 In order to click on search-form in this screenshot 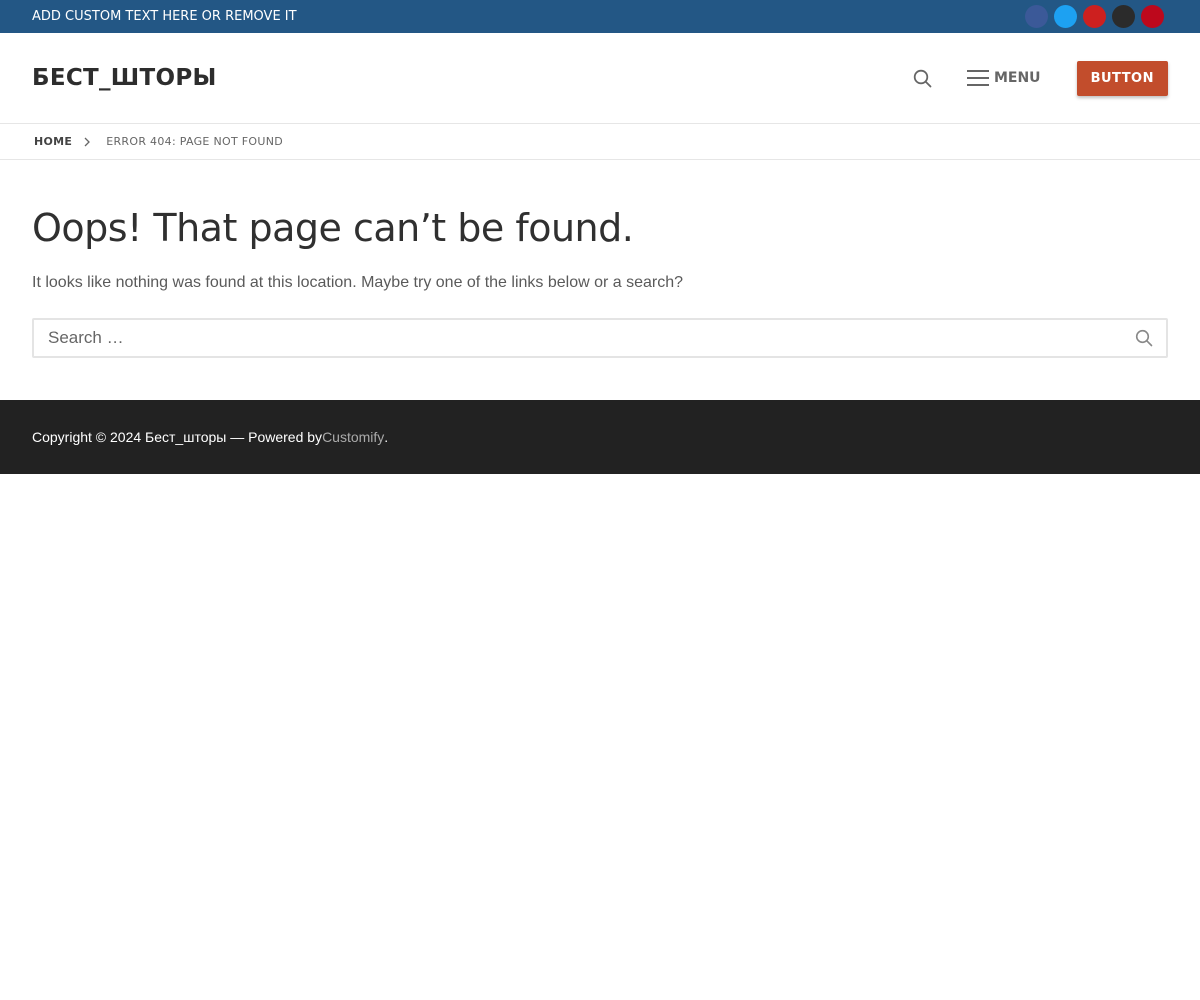, I will do `click(600, 338)`.